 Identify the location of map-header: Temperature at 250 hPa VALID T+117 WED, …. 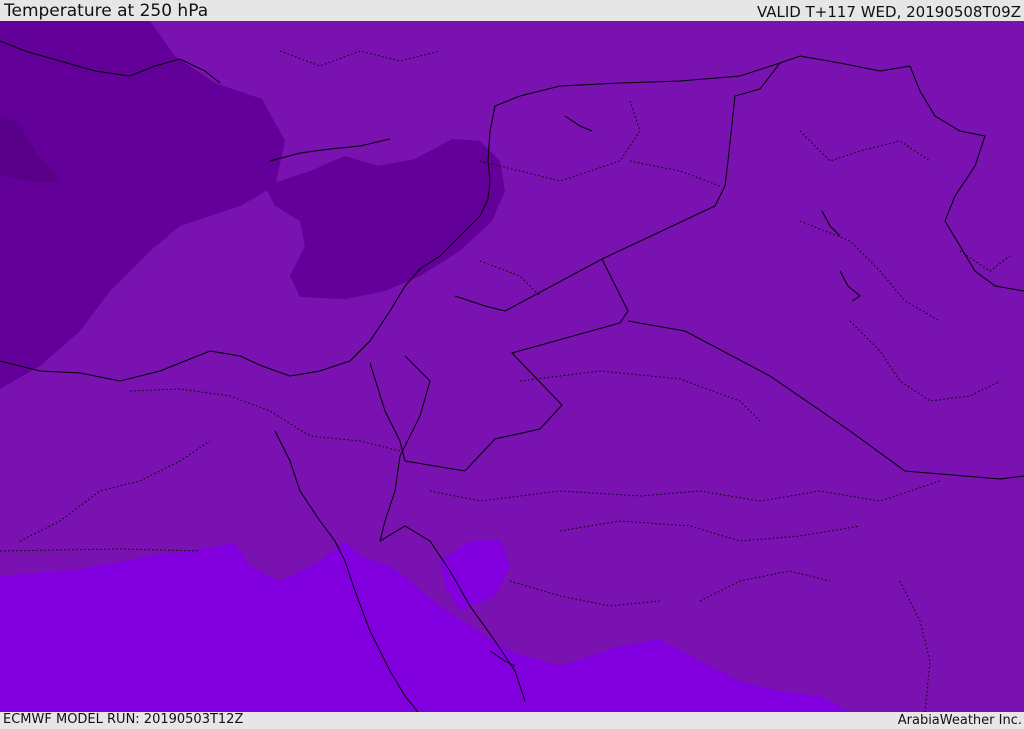
(512, 10).